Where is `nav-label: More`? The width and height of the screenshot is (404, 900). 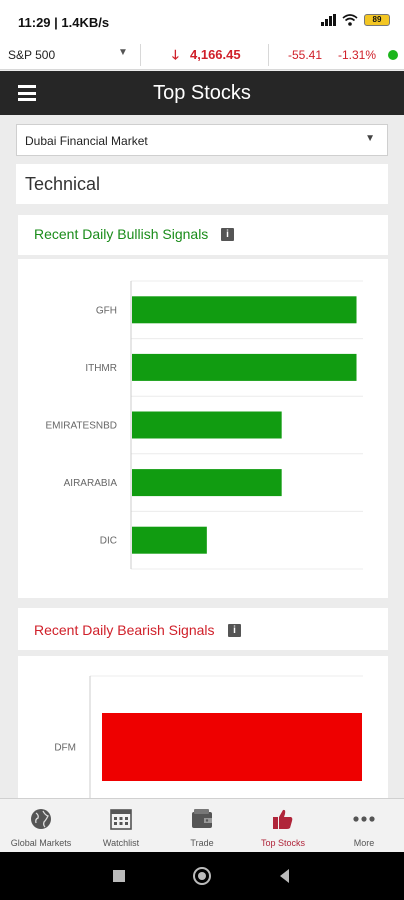 nav-label: More is located at coordinates (364, 843).